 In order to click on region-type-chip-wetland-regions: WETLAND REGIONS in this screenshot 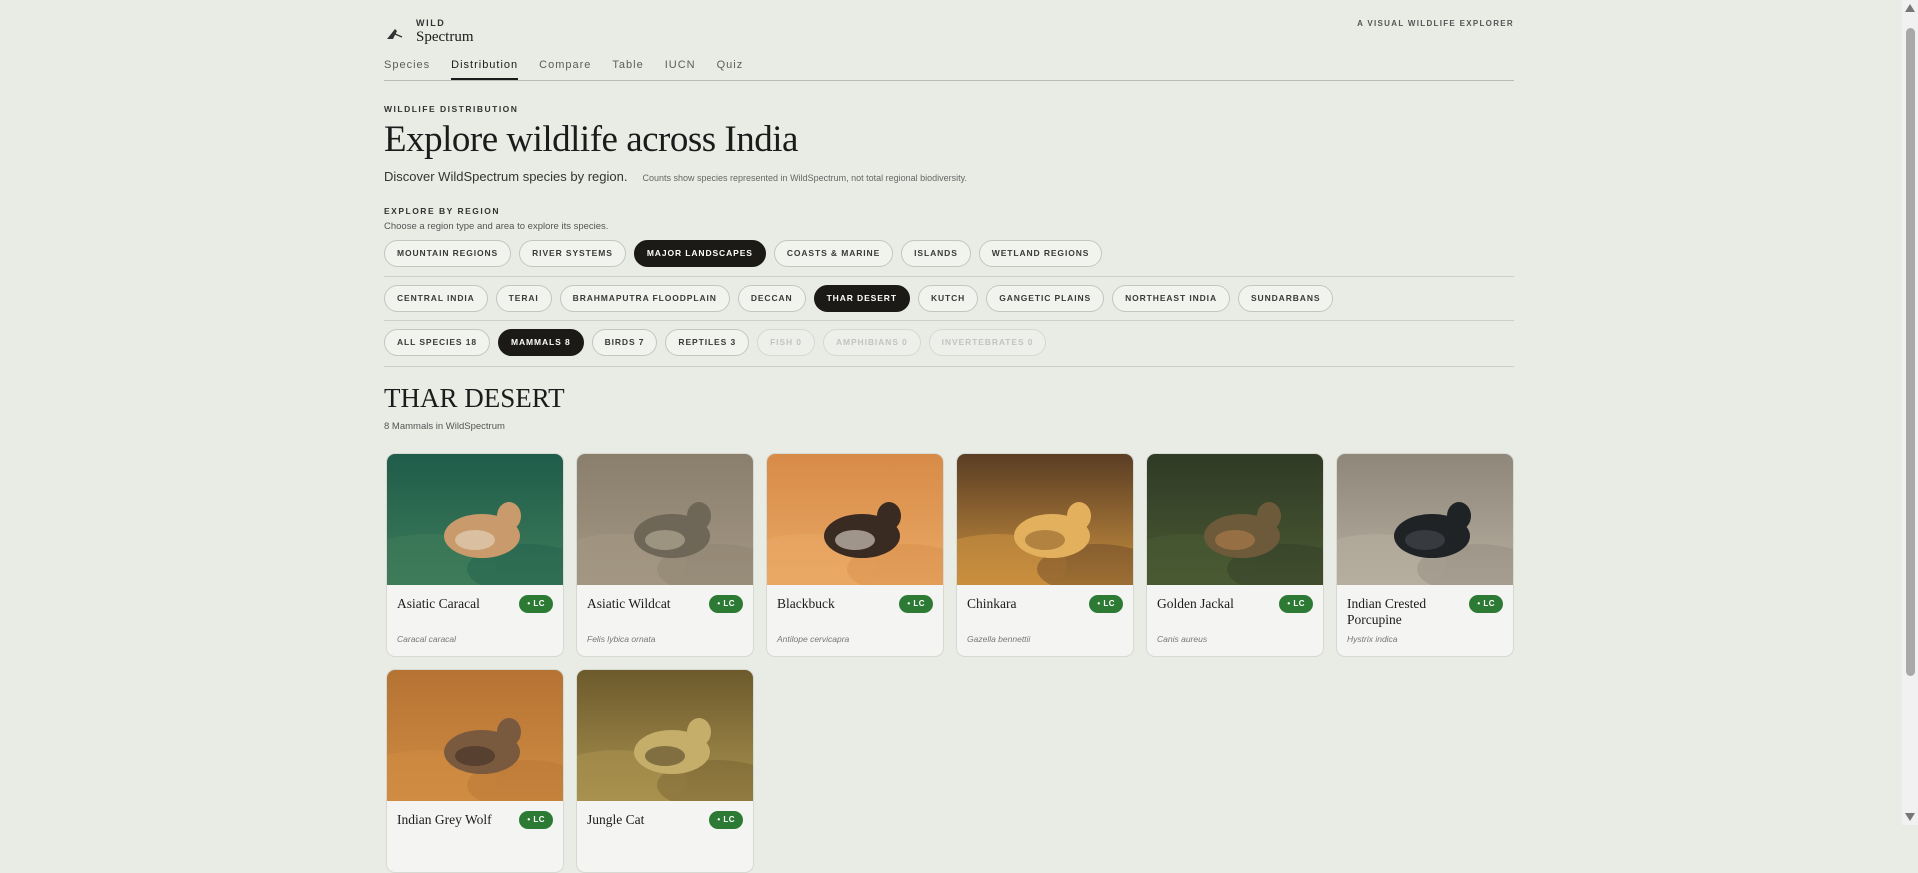, I will do `click(1040, 253)`.